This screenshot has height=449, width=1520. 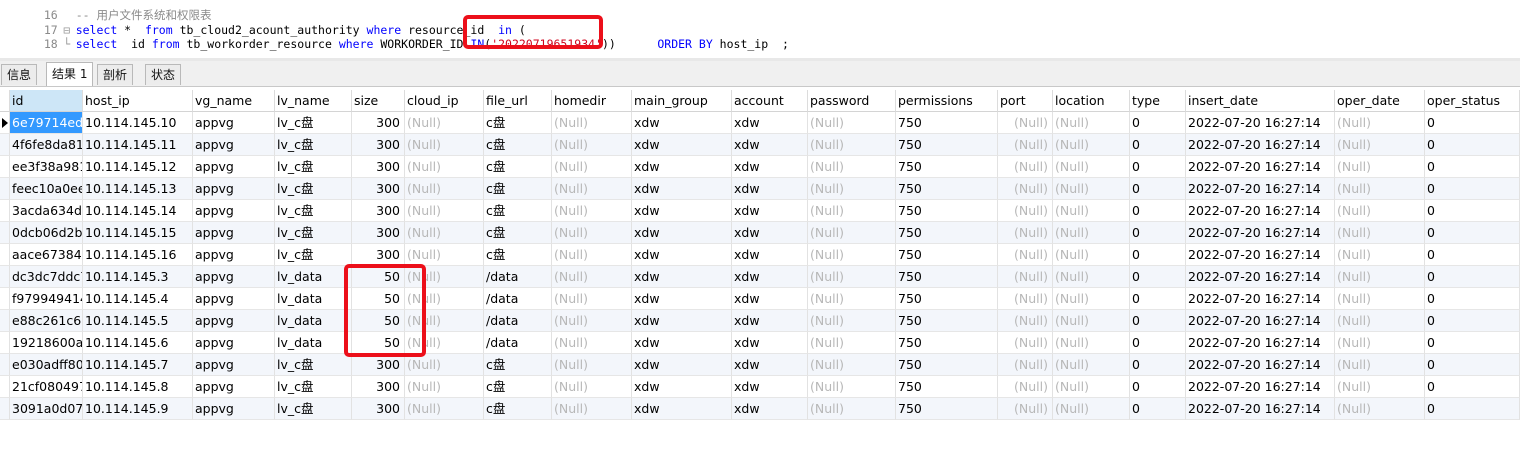 What do you see at coordinates (138, 365) in the screenshot?
I see `cell-host-ip: 10.114.145.7` at bounding box center [138, 365].